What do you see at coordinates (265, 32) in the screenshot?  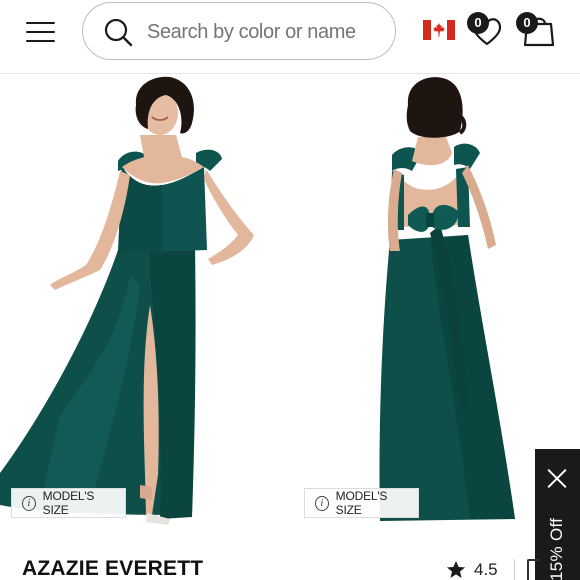 I see `search-input` at bounding box center [265, 32].